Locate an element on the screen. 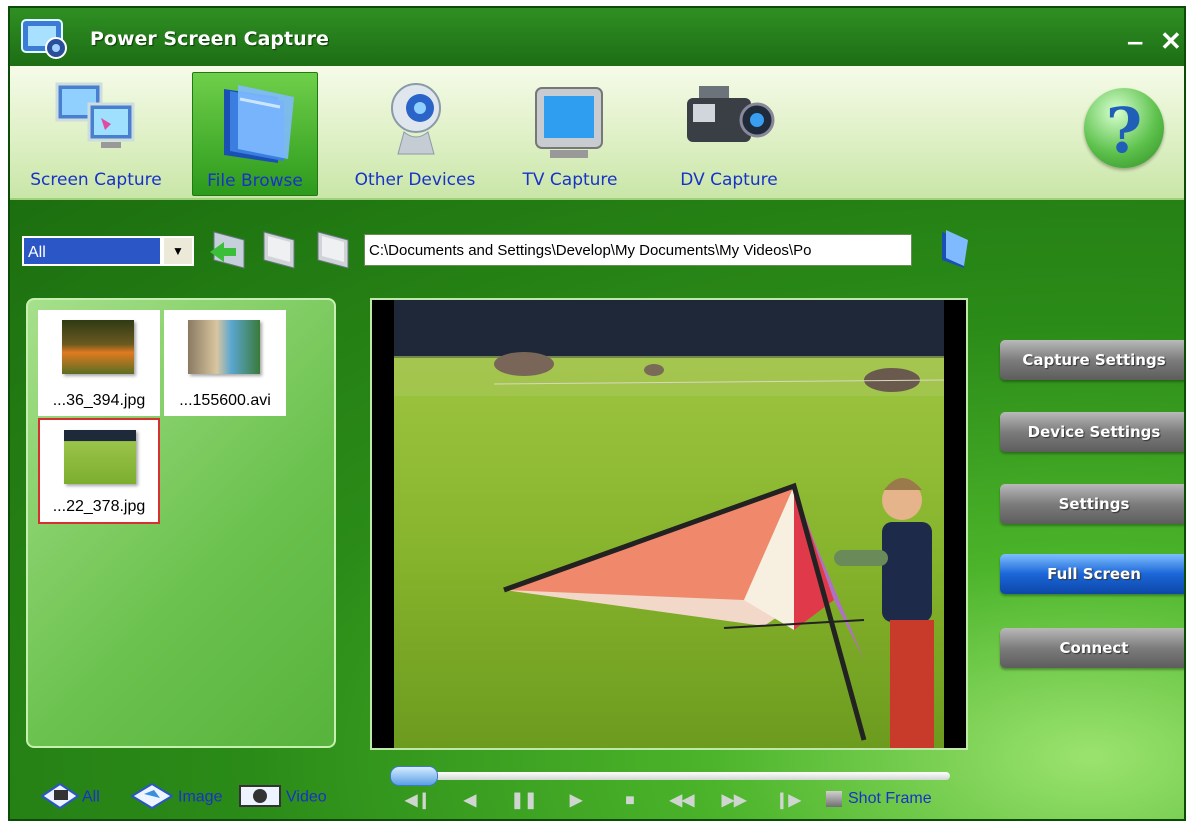 Image resolution: width=1191 pixels, height=825 pixels. title-bar: Power Screen Capture ‒ ✕ is located at coordinates (597, 38).